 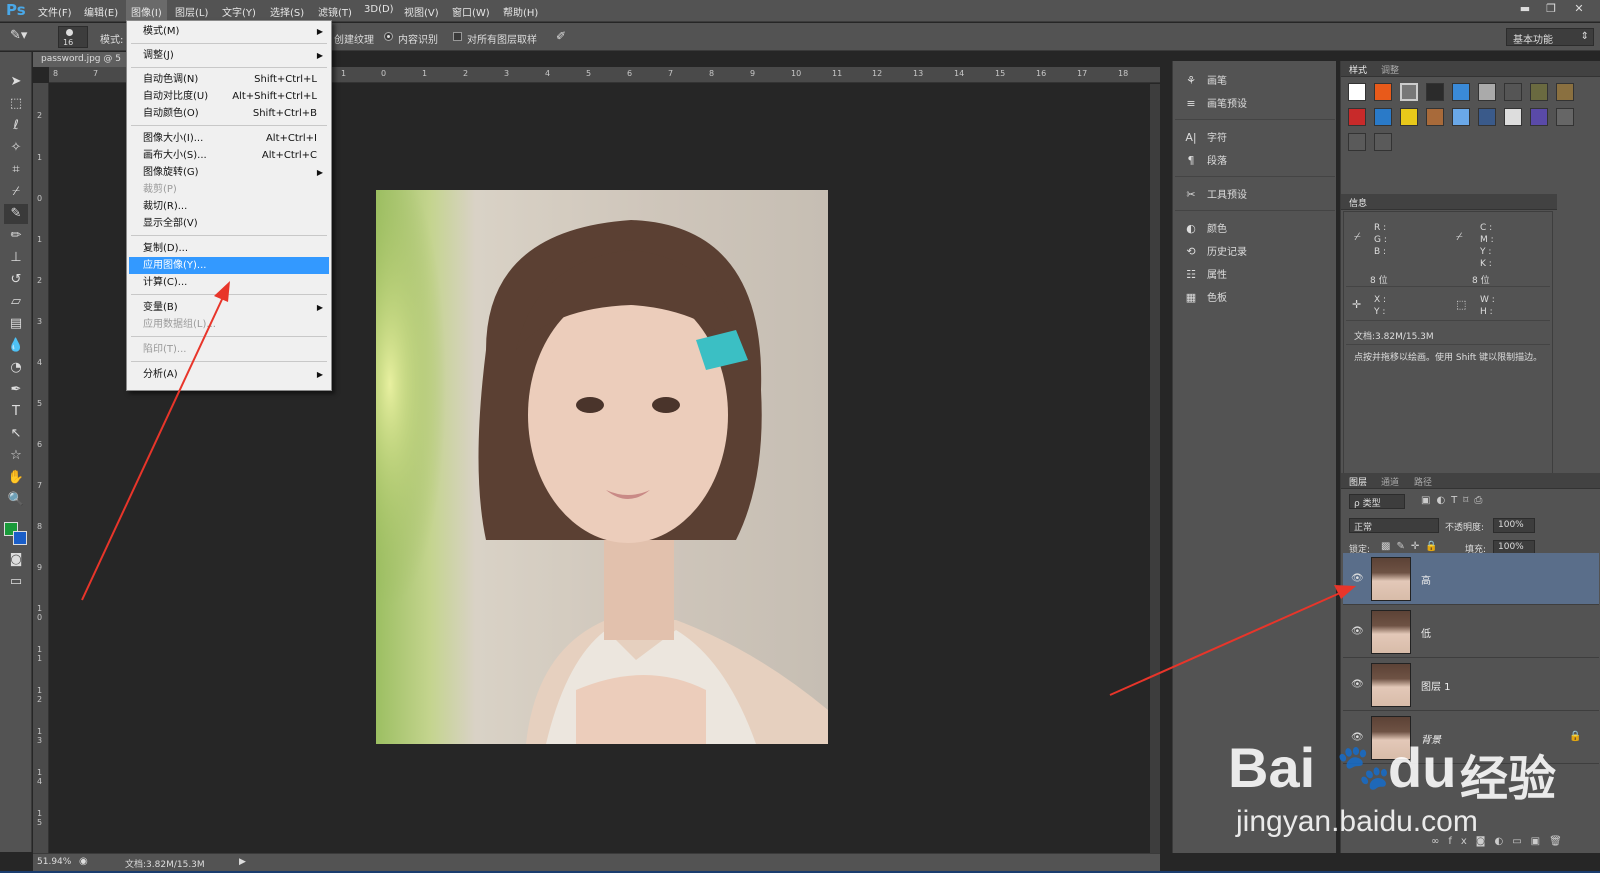 What do you see at coordinates (1363, 767) in the screenshot?
I see `paw-logo-icon: 🐾` at bounding box center [1363, 767].